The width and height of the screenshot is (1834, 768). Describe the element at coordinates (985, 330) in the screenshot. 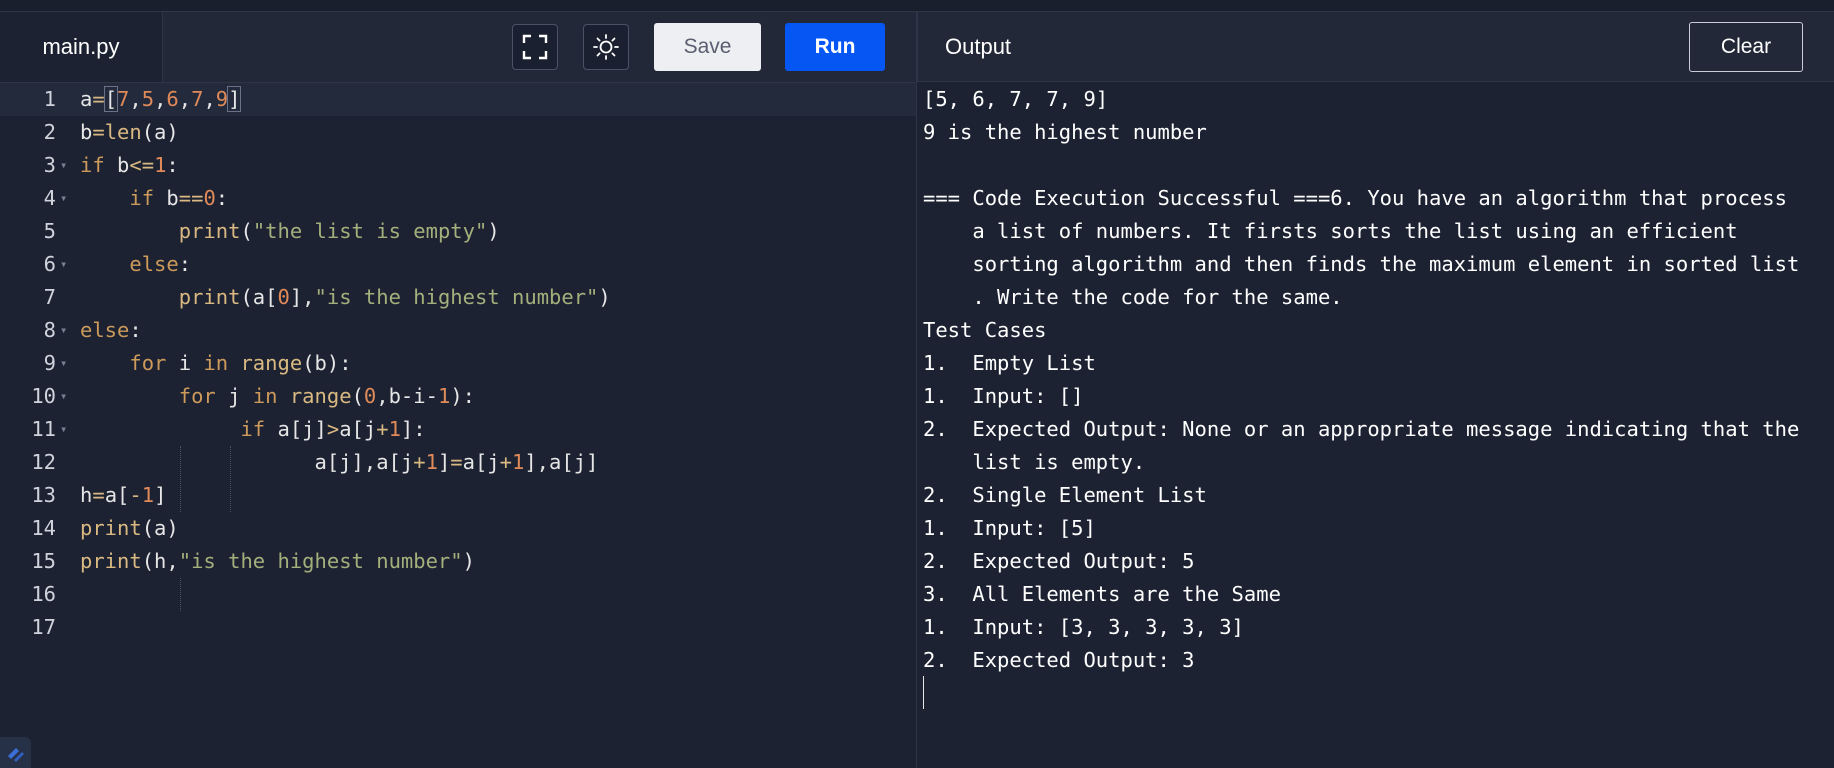

I see `output-line: Test Cases` at that location.